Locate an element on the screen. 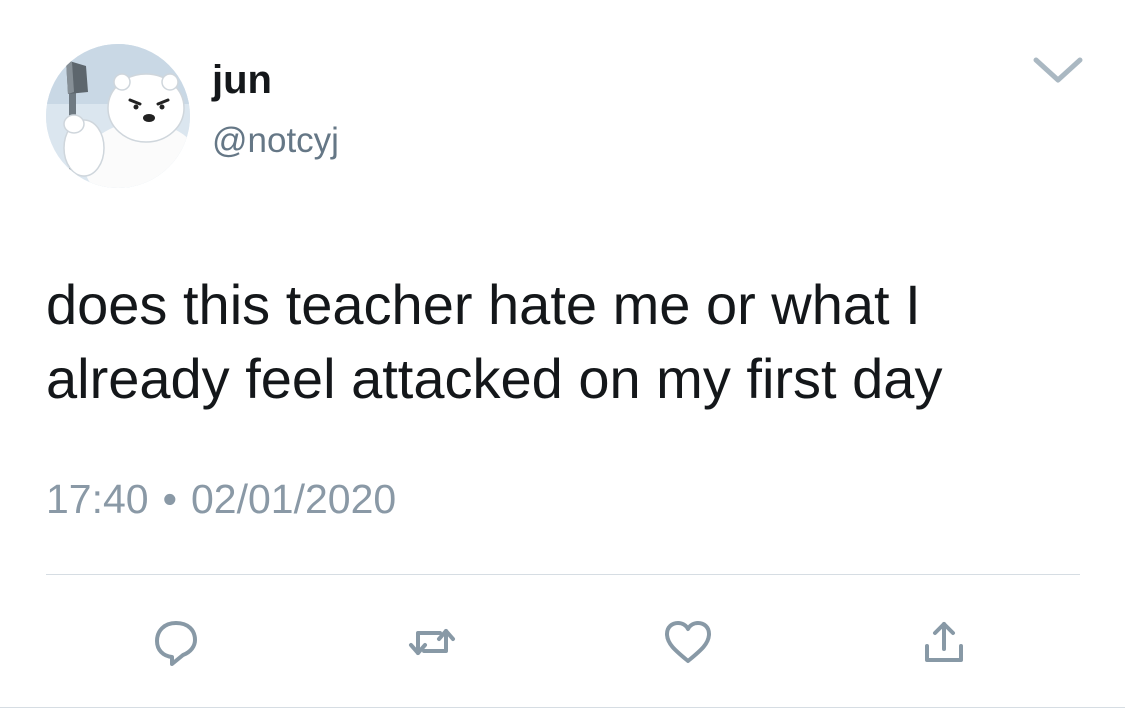 The image size is (1125, 710). tweet-line: already feel attacked on my first day is located at coordinates (494, 378).